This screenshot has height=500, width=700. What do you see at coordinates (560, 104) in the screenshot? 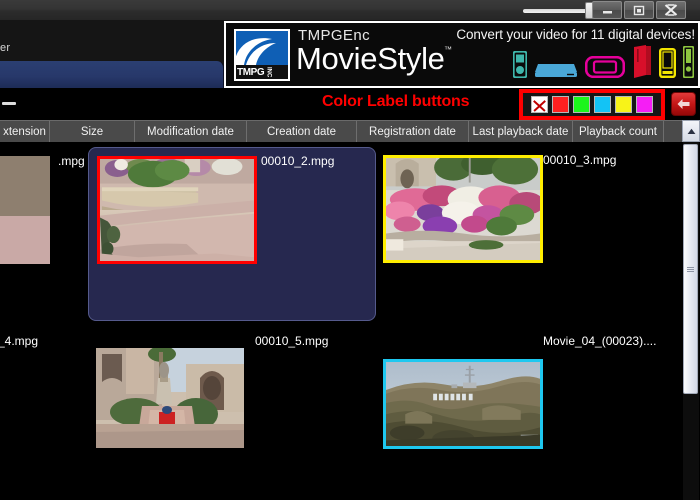
I see `color-label-button-red` at bounding box center [560, 104].